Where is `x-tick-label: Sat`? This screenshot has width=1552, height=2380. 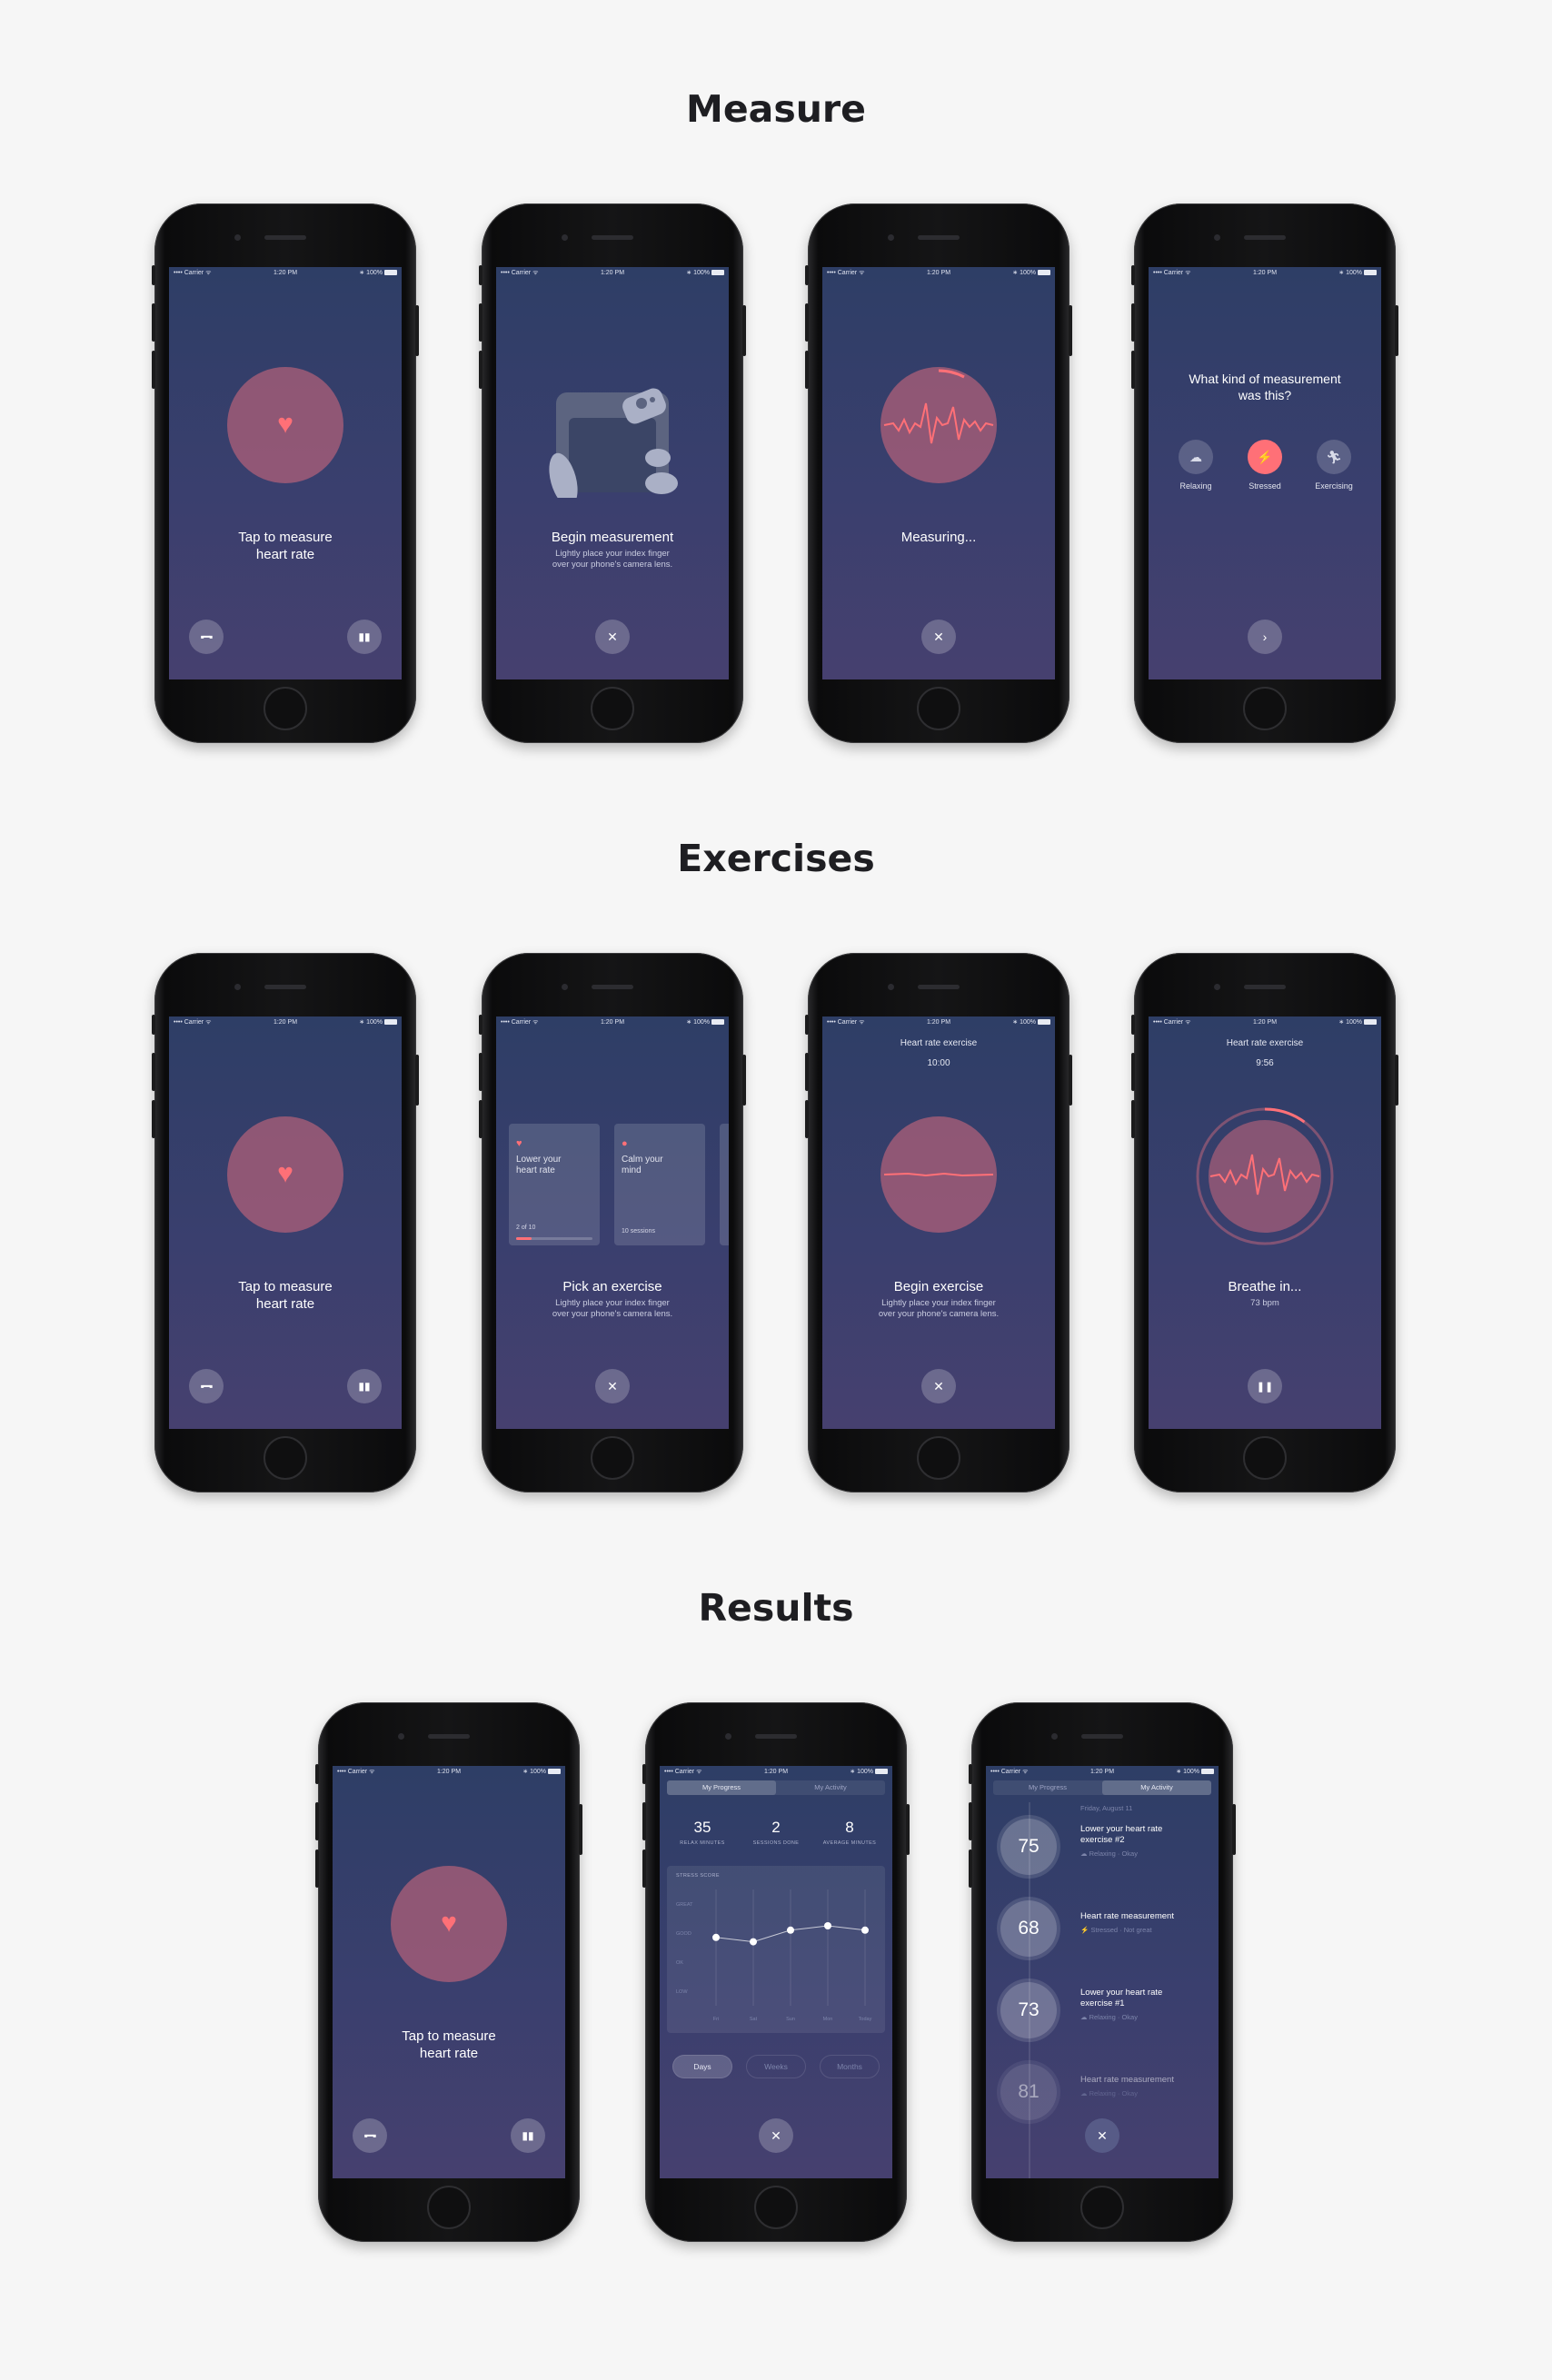
x-tick-label: Sat is located at coordinates (754, 2020).